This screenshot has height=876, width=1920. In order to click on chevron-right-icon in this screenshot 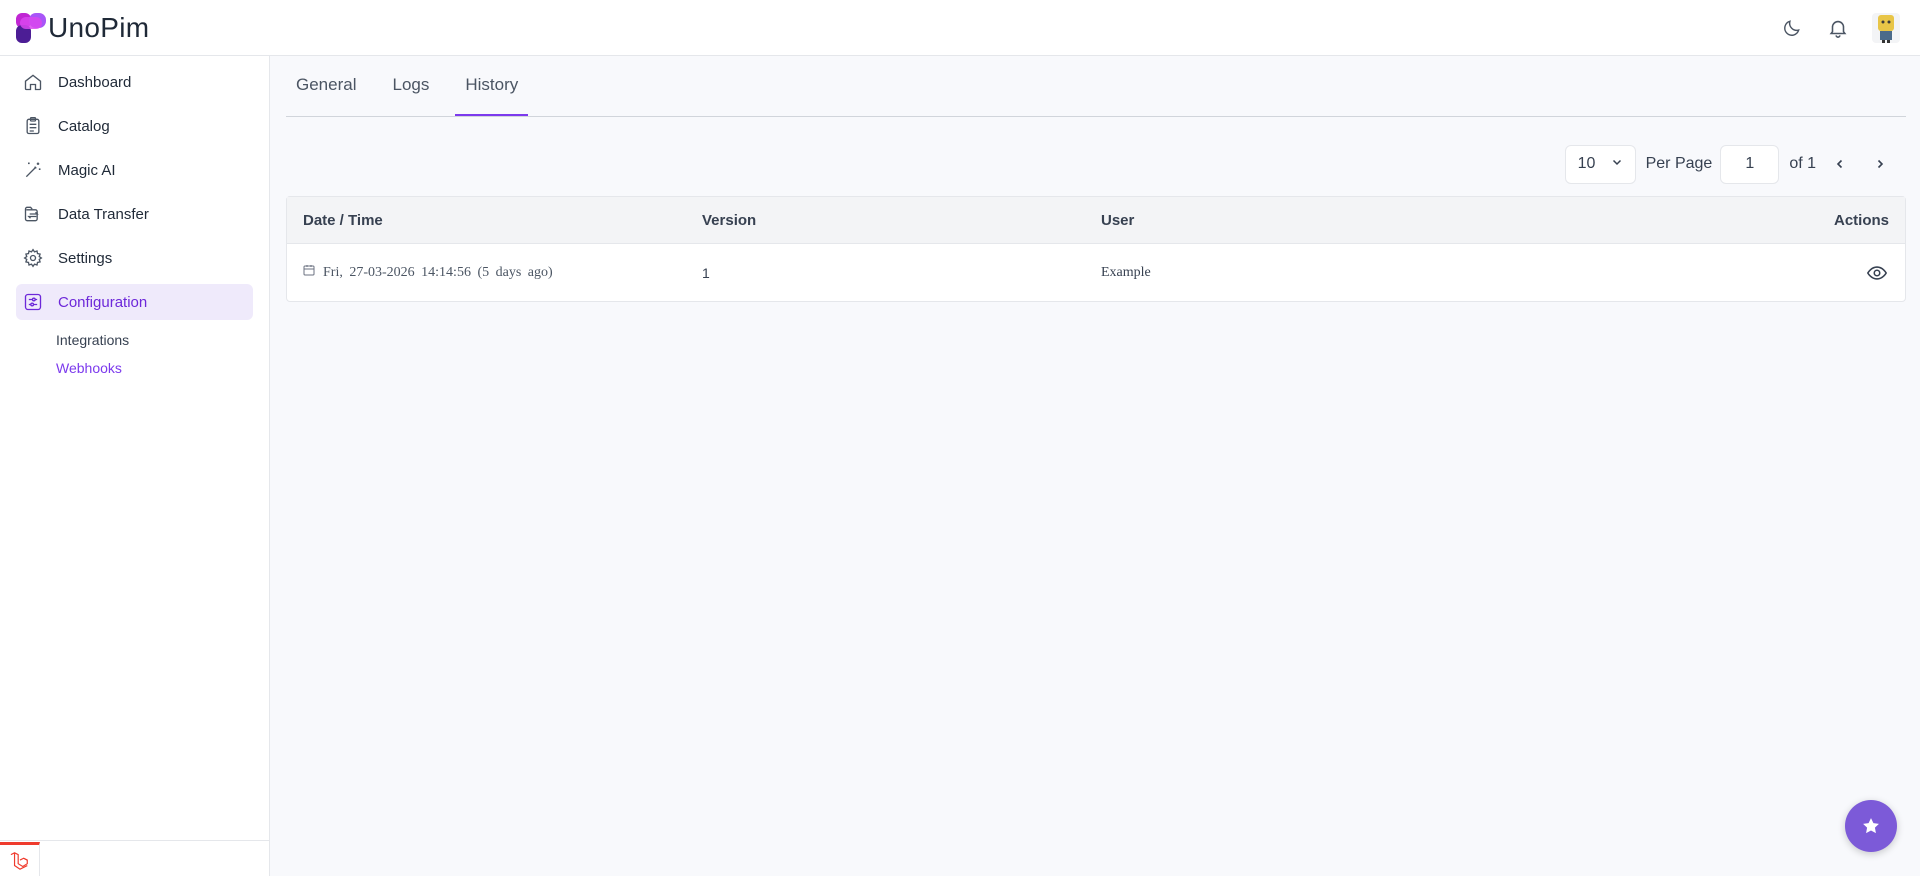, I will do `click(1880, 164)`.